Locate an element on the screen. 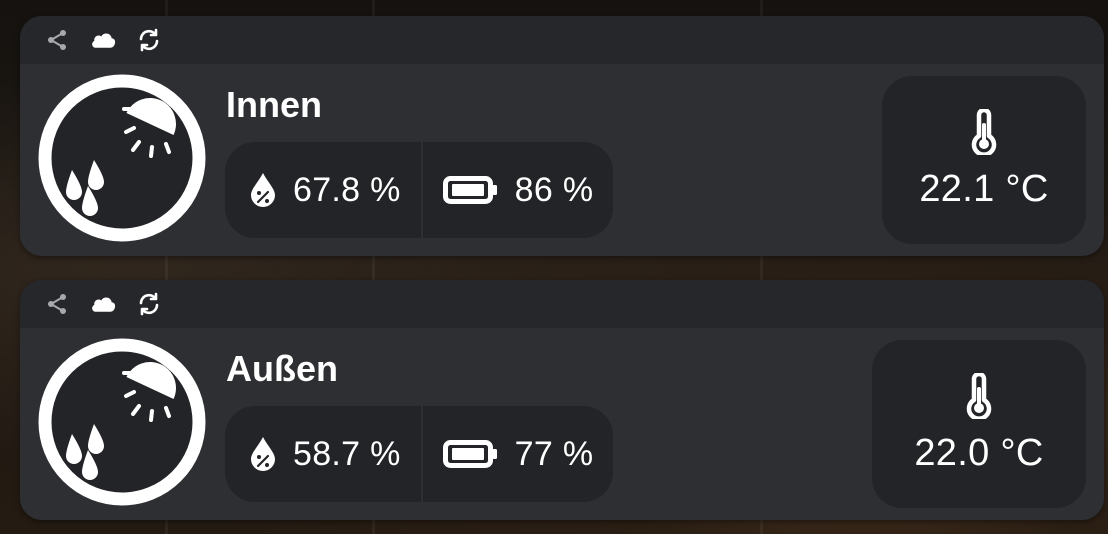  temperature-tile: 22.1 °C is located at coordinates (984, 160).